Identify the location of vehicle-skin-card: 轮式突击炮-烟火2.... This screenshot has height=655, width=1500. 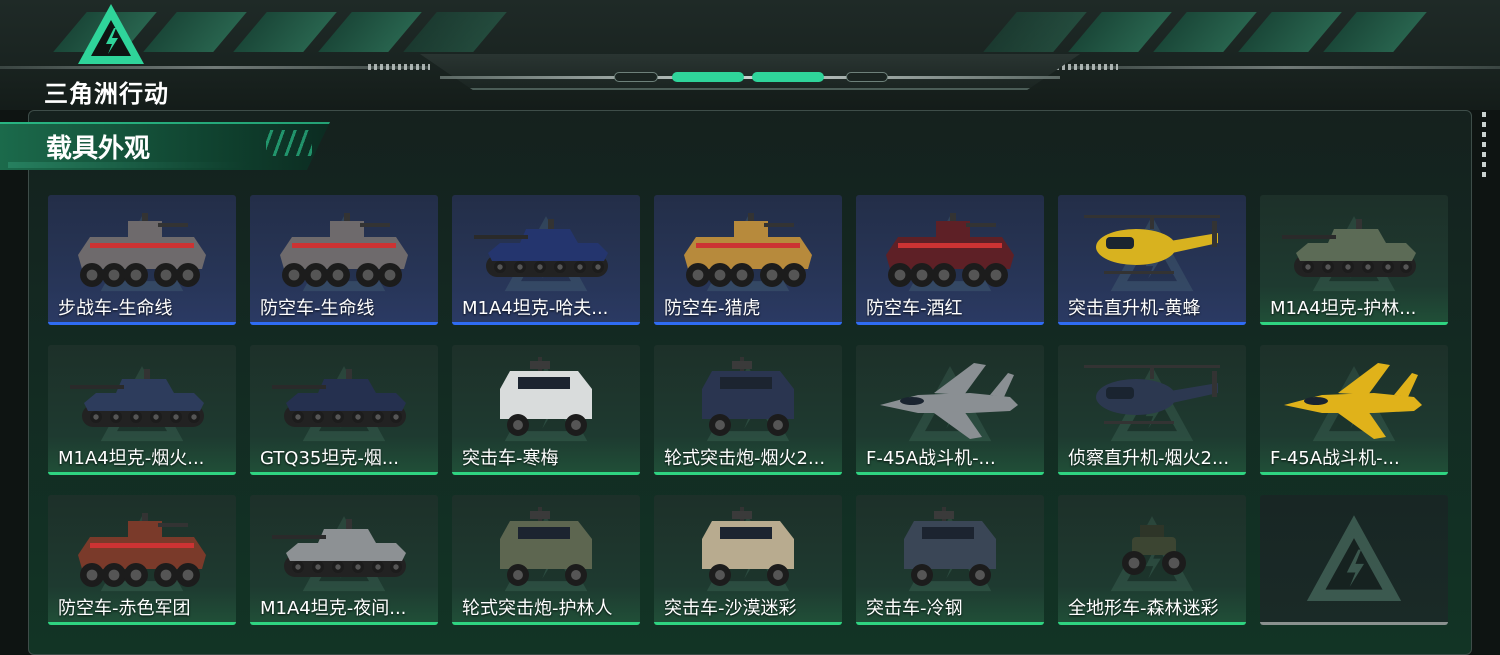
(748, 410).